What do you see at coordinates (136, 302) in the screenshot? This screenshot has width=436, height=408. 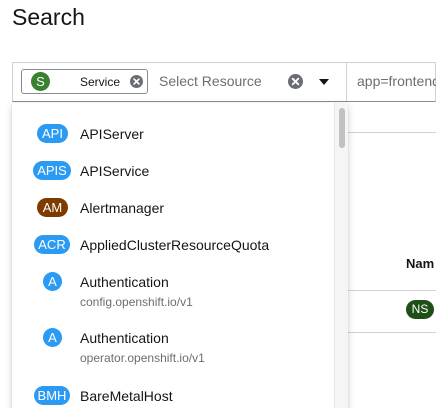 I see `menu-item-api-group: config.openshift.io/v1` at bounding box center [136, 302].